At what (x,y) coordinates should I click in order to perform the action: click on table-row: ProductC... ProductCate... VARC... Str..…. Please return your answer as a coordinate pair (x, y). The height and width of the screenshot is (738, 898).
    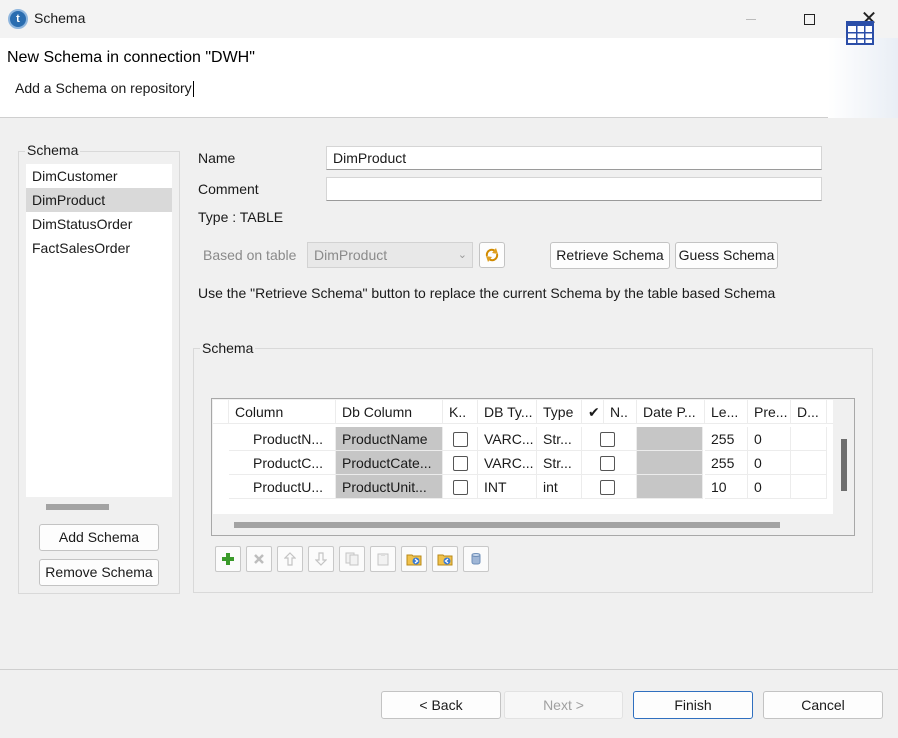
    Looking at the image, I should click on (523, 463).